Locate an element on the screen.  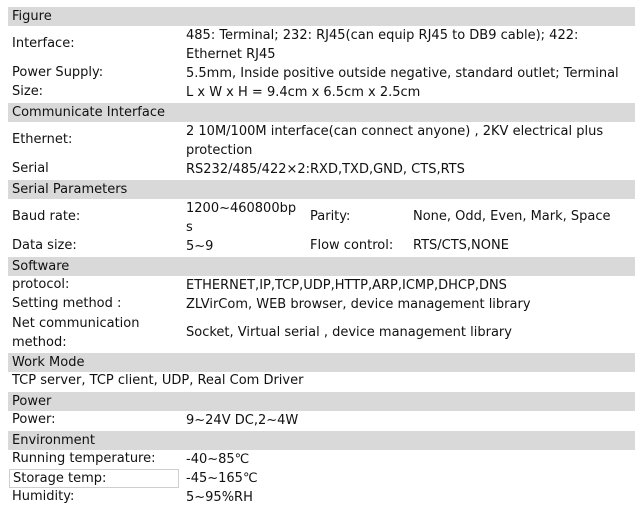
flow-control-label: Flow control: is located at coordinates (352, 245).